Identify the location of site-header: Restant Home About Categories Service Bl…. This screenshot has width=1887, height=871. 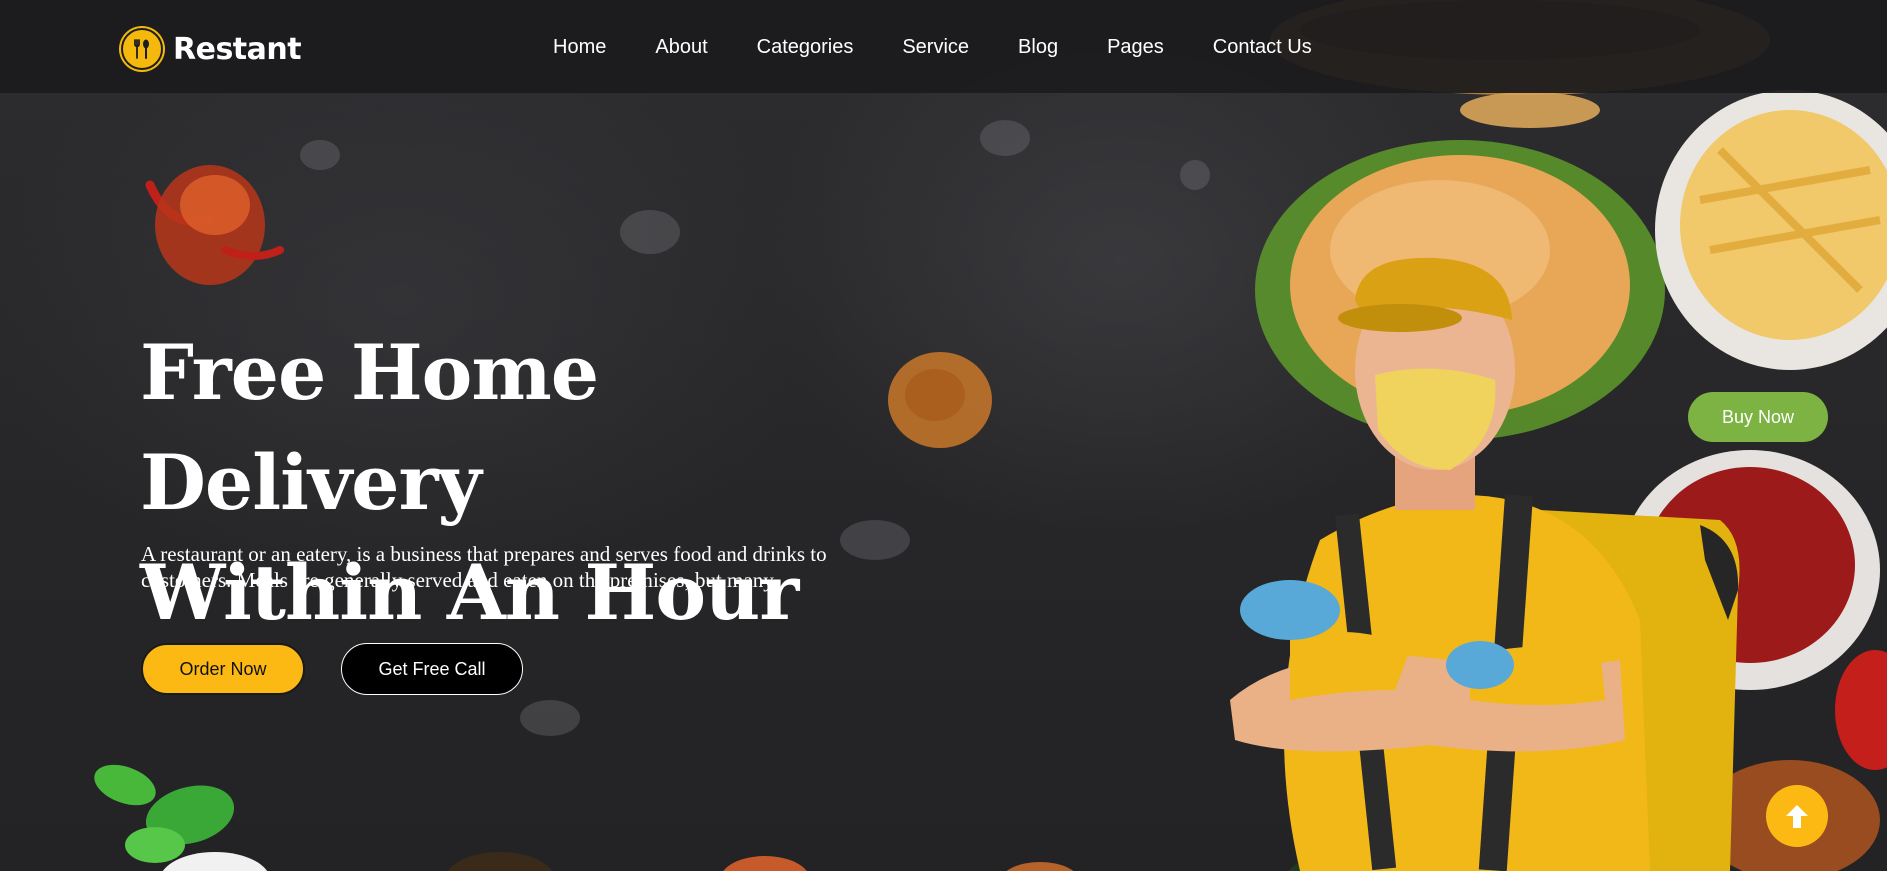
(943, 46).